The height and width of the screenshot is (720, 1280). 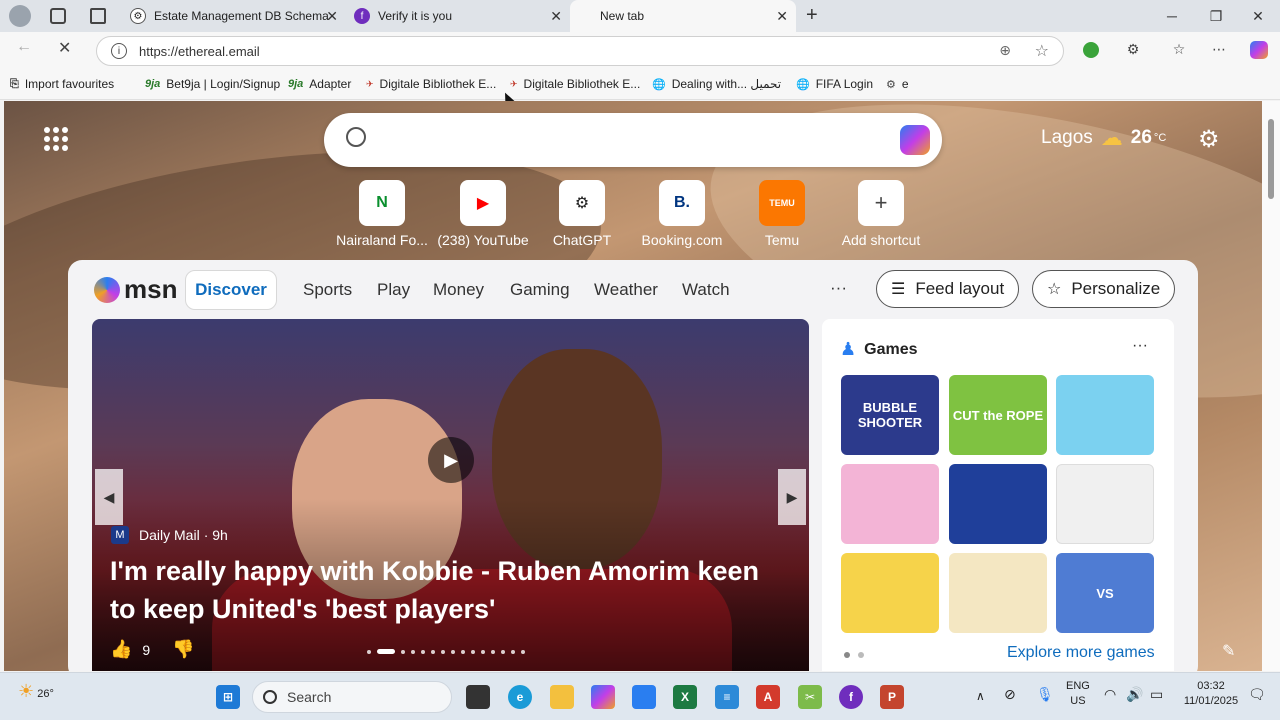 What do you see at coordinates (1078, 694) in the screenshot?
I see `language-indicator: ENG US` at bounding box center [1078, 694].